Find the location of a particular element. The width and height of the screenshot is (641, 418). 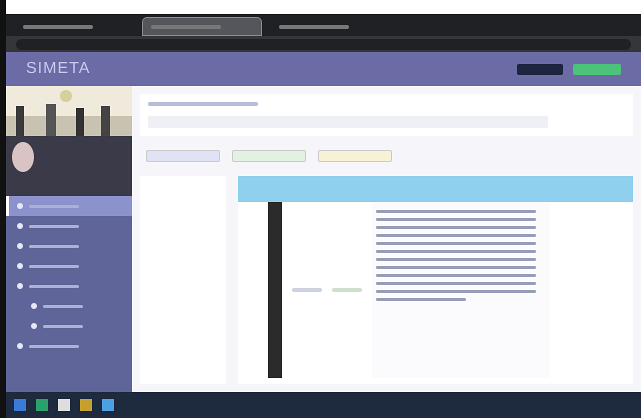

browser-tab is located at coordinates (202, 26).